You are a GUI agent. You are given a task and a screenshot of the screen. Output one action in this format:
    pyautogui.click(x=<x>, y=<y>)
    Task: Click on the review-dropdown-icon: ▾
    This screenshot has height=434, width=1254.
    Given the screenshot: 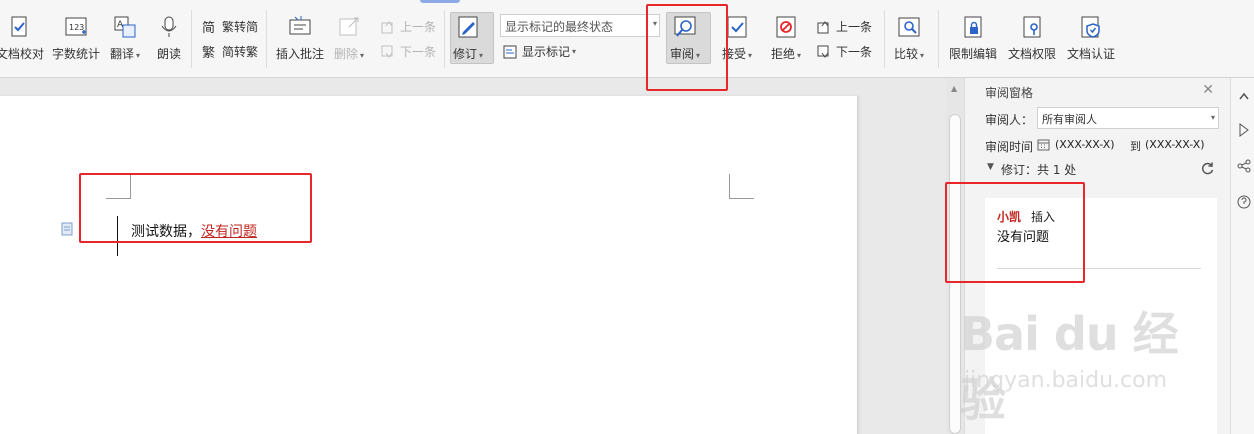 What is the action you would take?
    pyautogui.click(x=698, y=55)
    